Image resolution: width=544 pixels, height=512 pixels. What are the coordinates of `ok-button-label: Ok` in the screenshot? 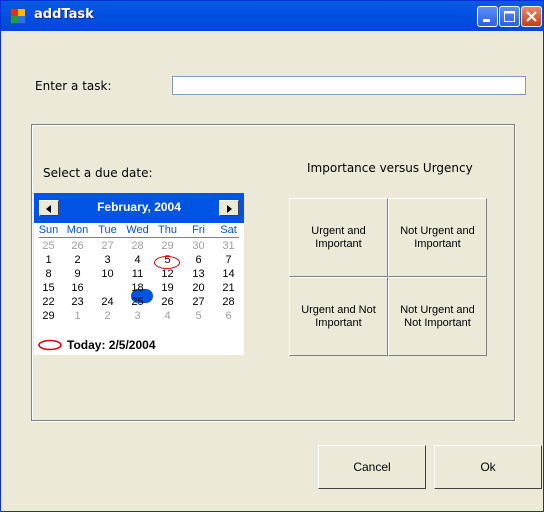 It's located at (488, 467).